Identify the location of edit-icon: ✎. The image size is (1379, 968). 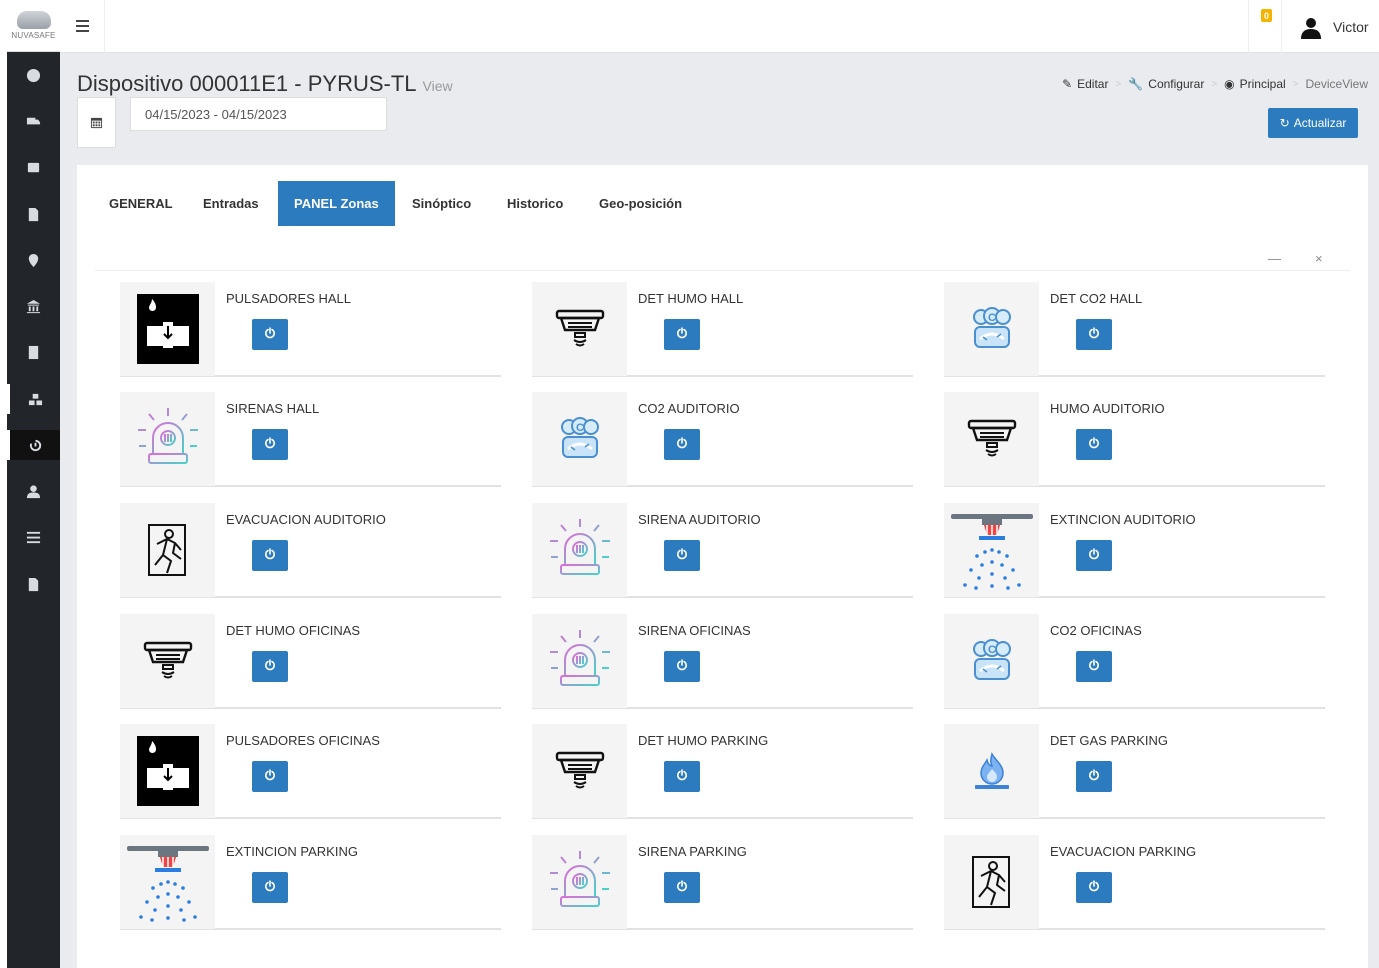
(1067, 84).